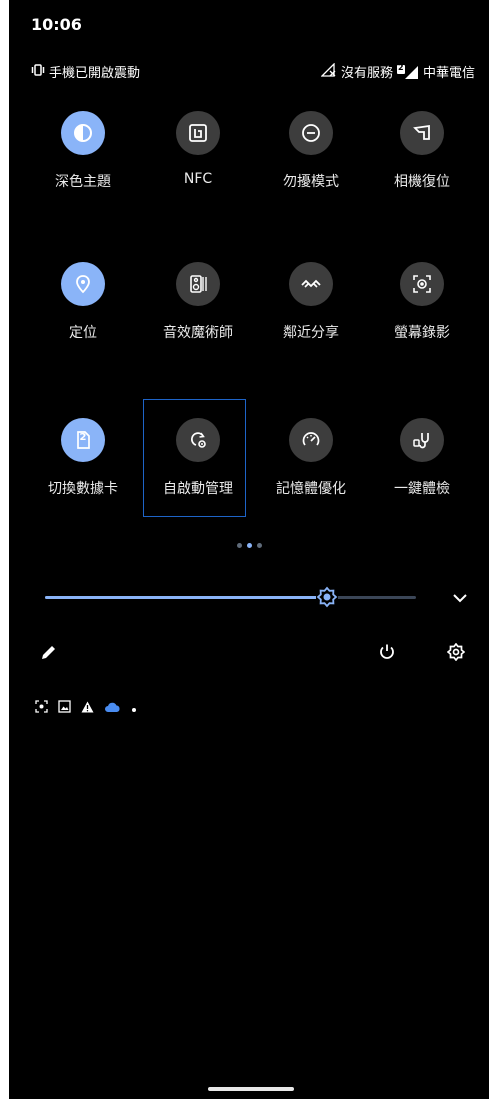  Describe the element at coordinates (83, 133) in the screenshot. I see `dark-theme-icon` at that location.